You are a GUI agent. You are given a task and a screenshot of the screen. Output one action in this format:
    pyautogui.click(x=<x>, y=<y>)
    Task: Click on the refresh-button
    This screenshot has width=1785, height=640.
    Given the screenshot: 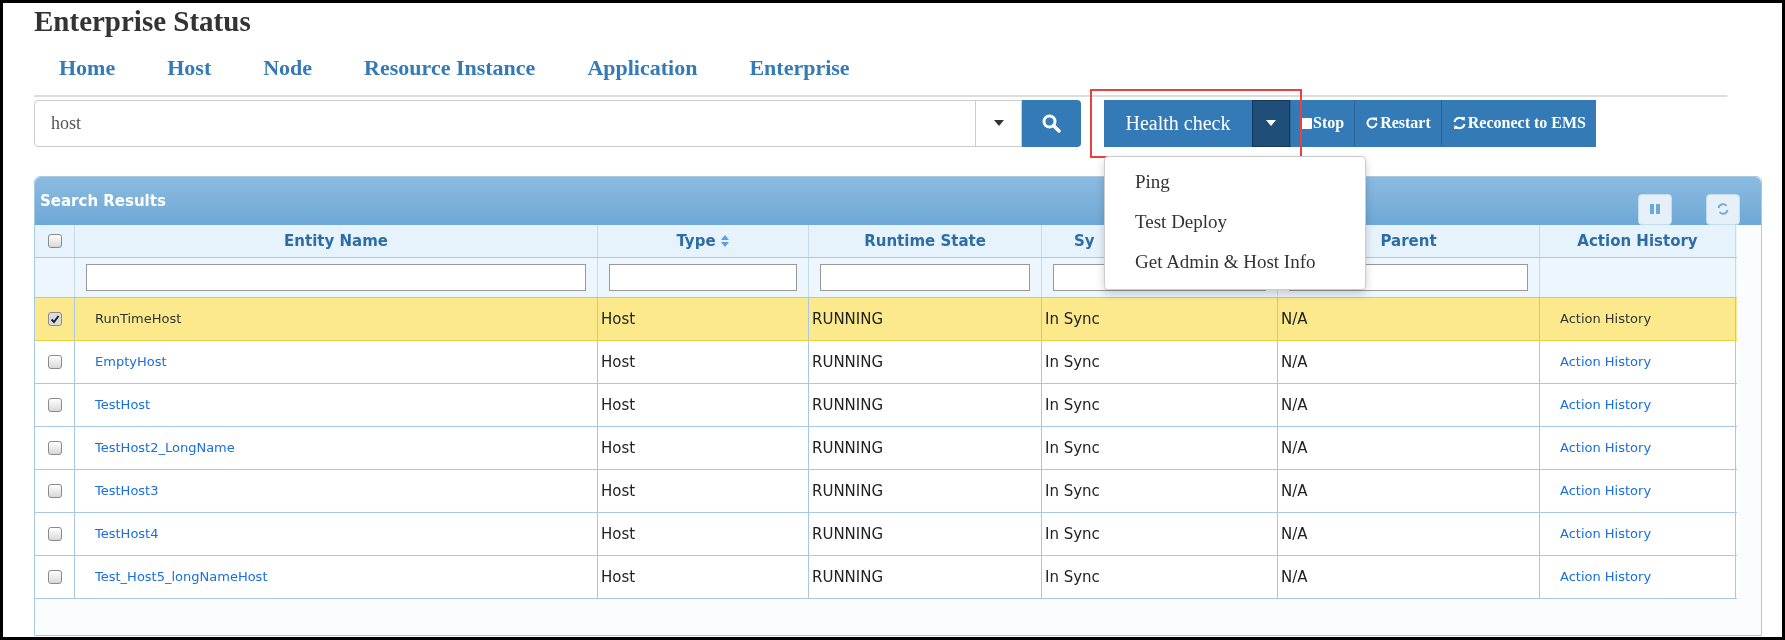 What is the action you would take?
    pyautogui.click(x=1723, y=209)
    